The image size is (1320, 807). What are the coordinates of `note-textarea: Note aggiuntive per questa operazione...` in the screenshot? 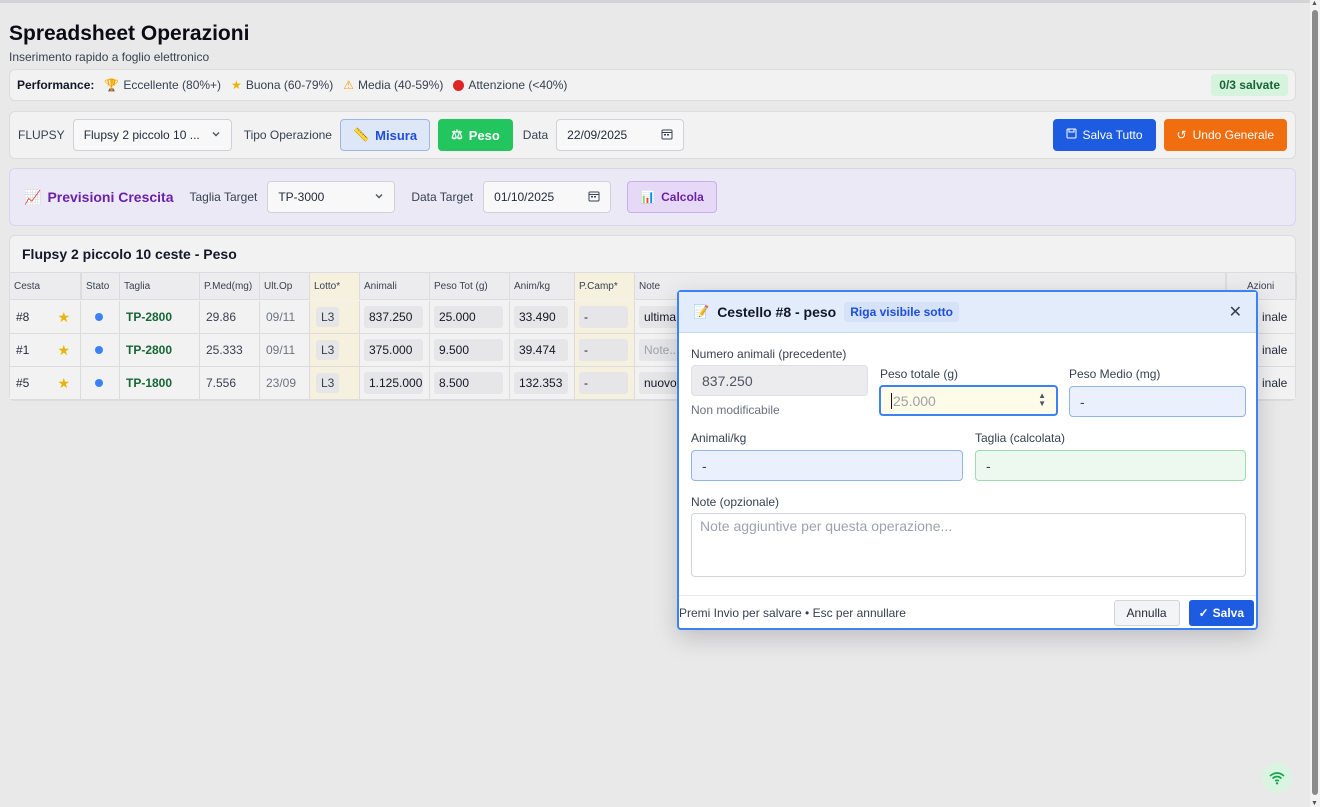 It's located at (968, 545).